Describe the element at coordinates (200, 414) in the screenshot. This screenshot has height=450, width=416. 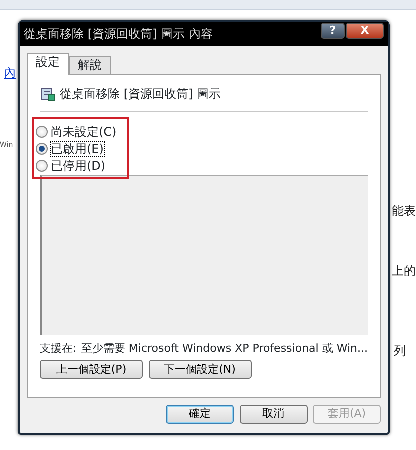
I see `dialog-button: 確定` at that location.